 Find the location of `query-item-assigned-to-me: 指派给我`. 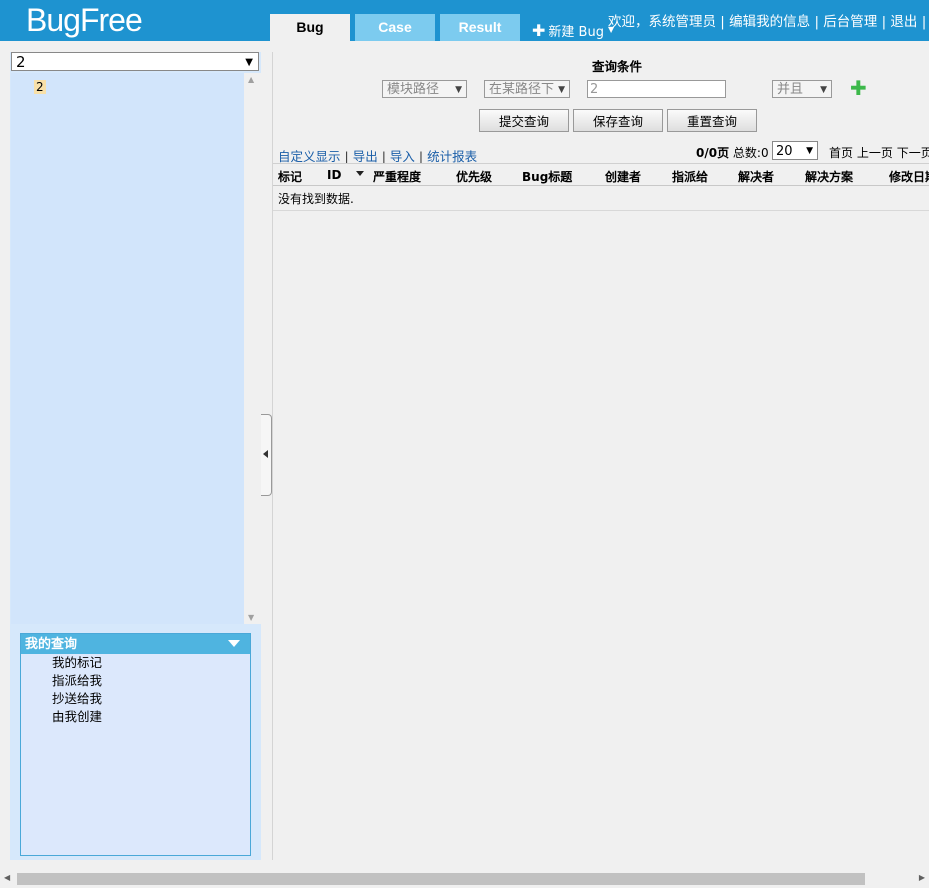

query-item-assigned-to-me: 指派给我 is located at coordinates (135, 681).